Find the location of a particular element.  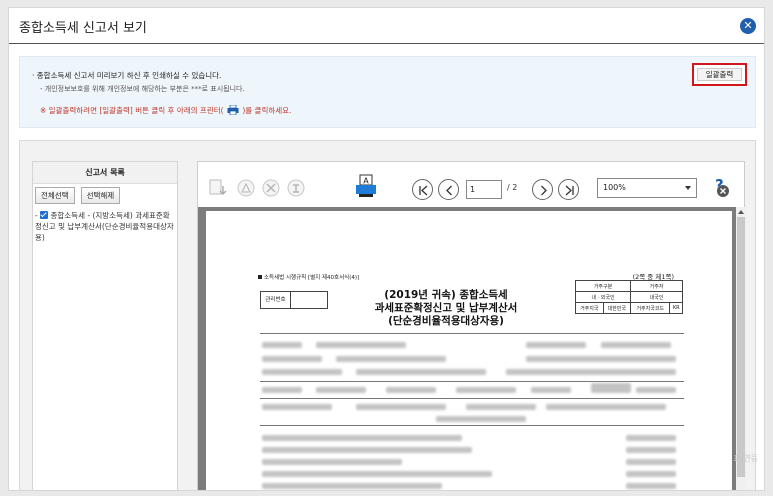

management-number-label: 관리번호 is located at coordinates (276, 300).